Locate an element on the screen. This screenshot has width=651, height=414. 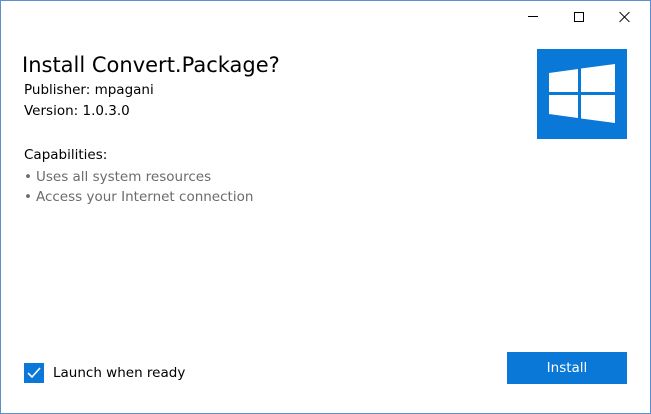
capability-label: Uses all system resources is located at coordinates (123, 177).